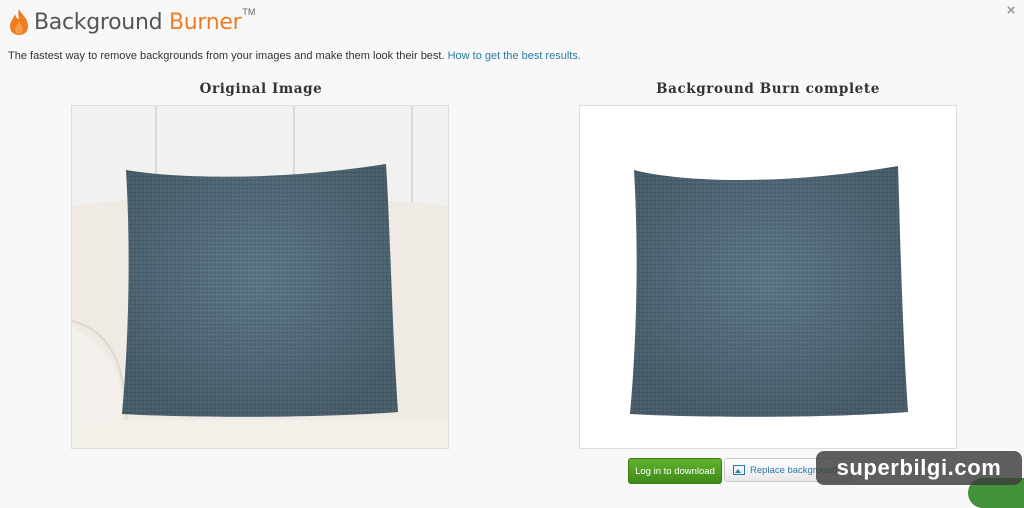 This screenshot has width=1024, height=508. What do you see at coordinates (98, 22) in the screenshot?
I see `brand-word-background: Background` at bounding box center [98, 22].